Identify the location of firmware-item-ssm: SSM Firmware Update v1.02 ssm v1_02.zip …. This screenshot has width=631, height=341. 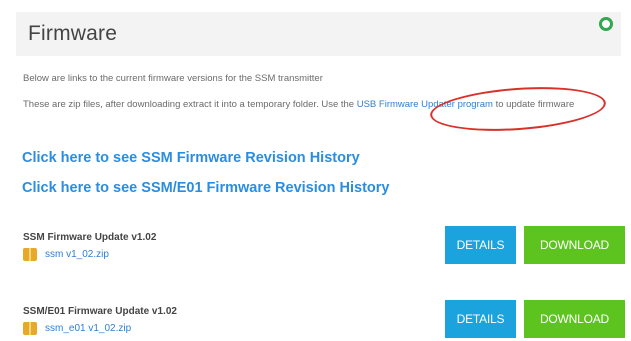
(324, 245).